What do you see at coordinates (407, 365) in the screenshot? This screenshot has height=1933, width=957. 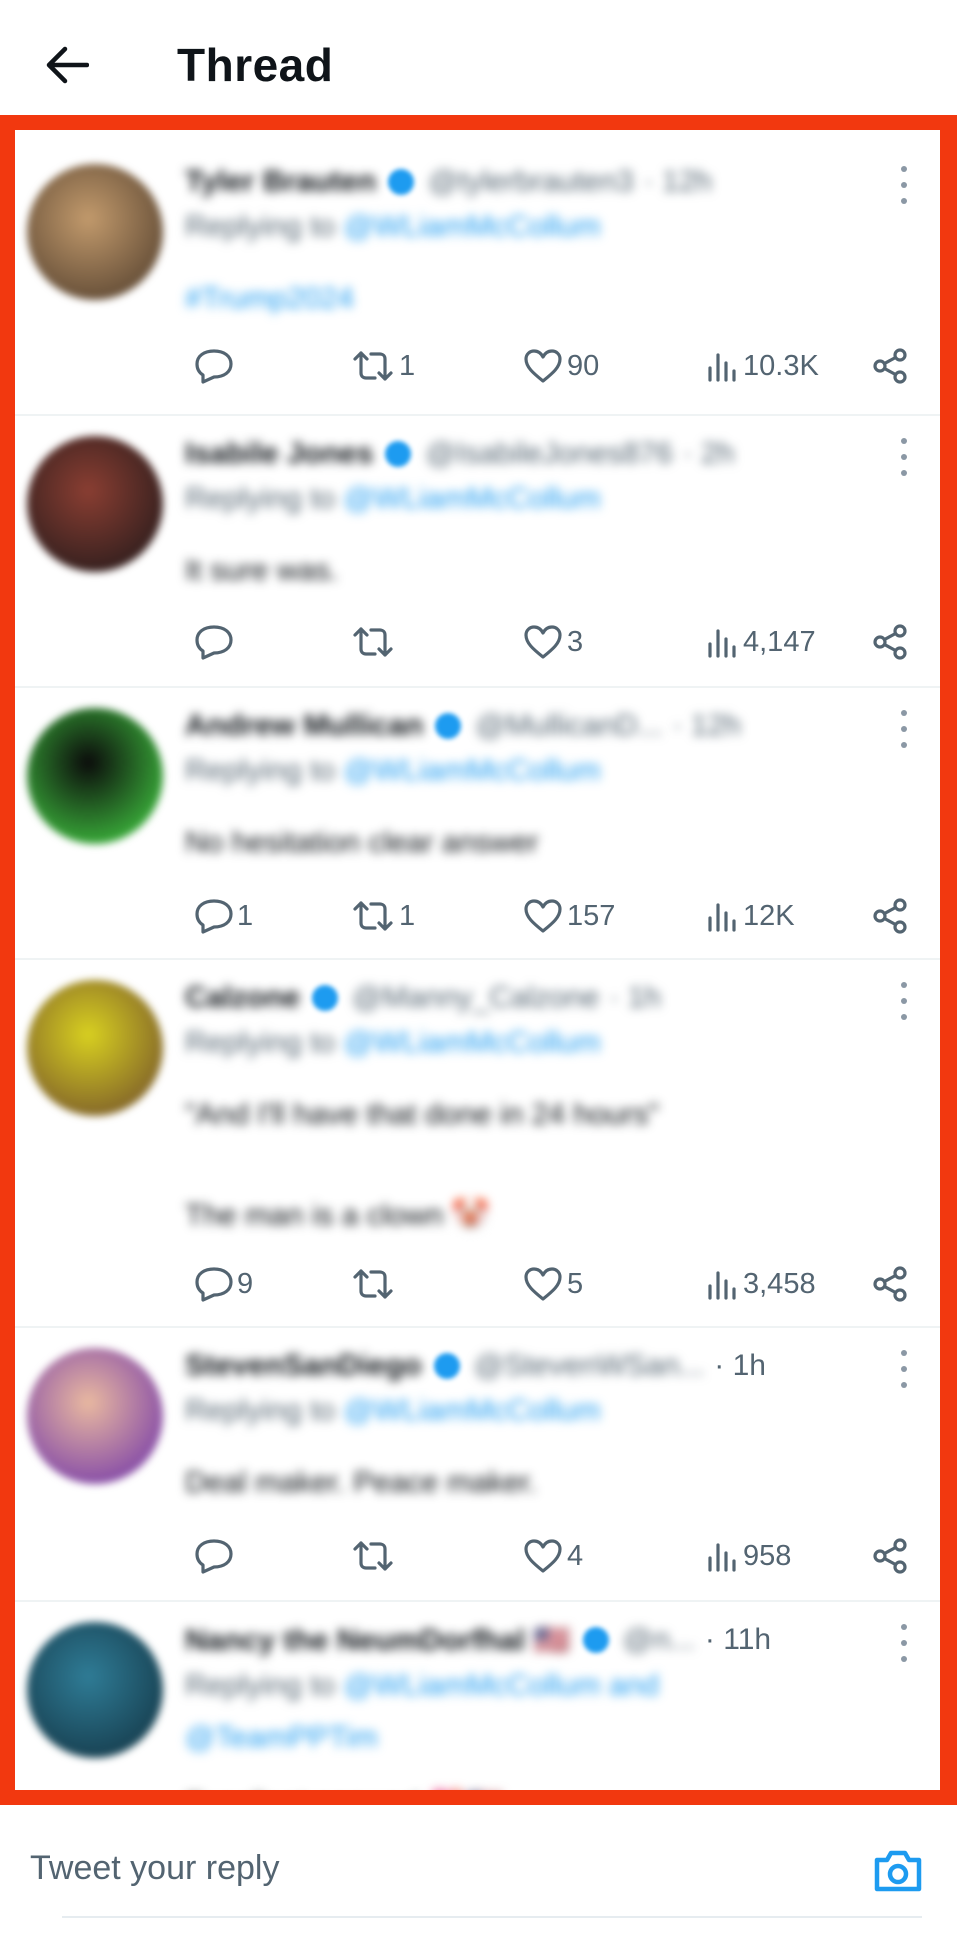 I see `retweet-count: 1` at bounding box center [407, 365].